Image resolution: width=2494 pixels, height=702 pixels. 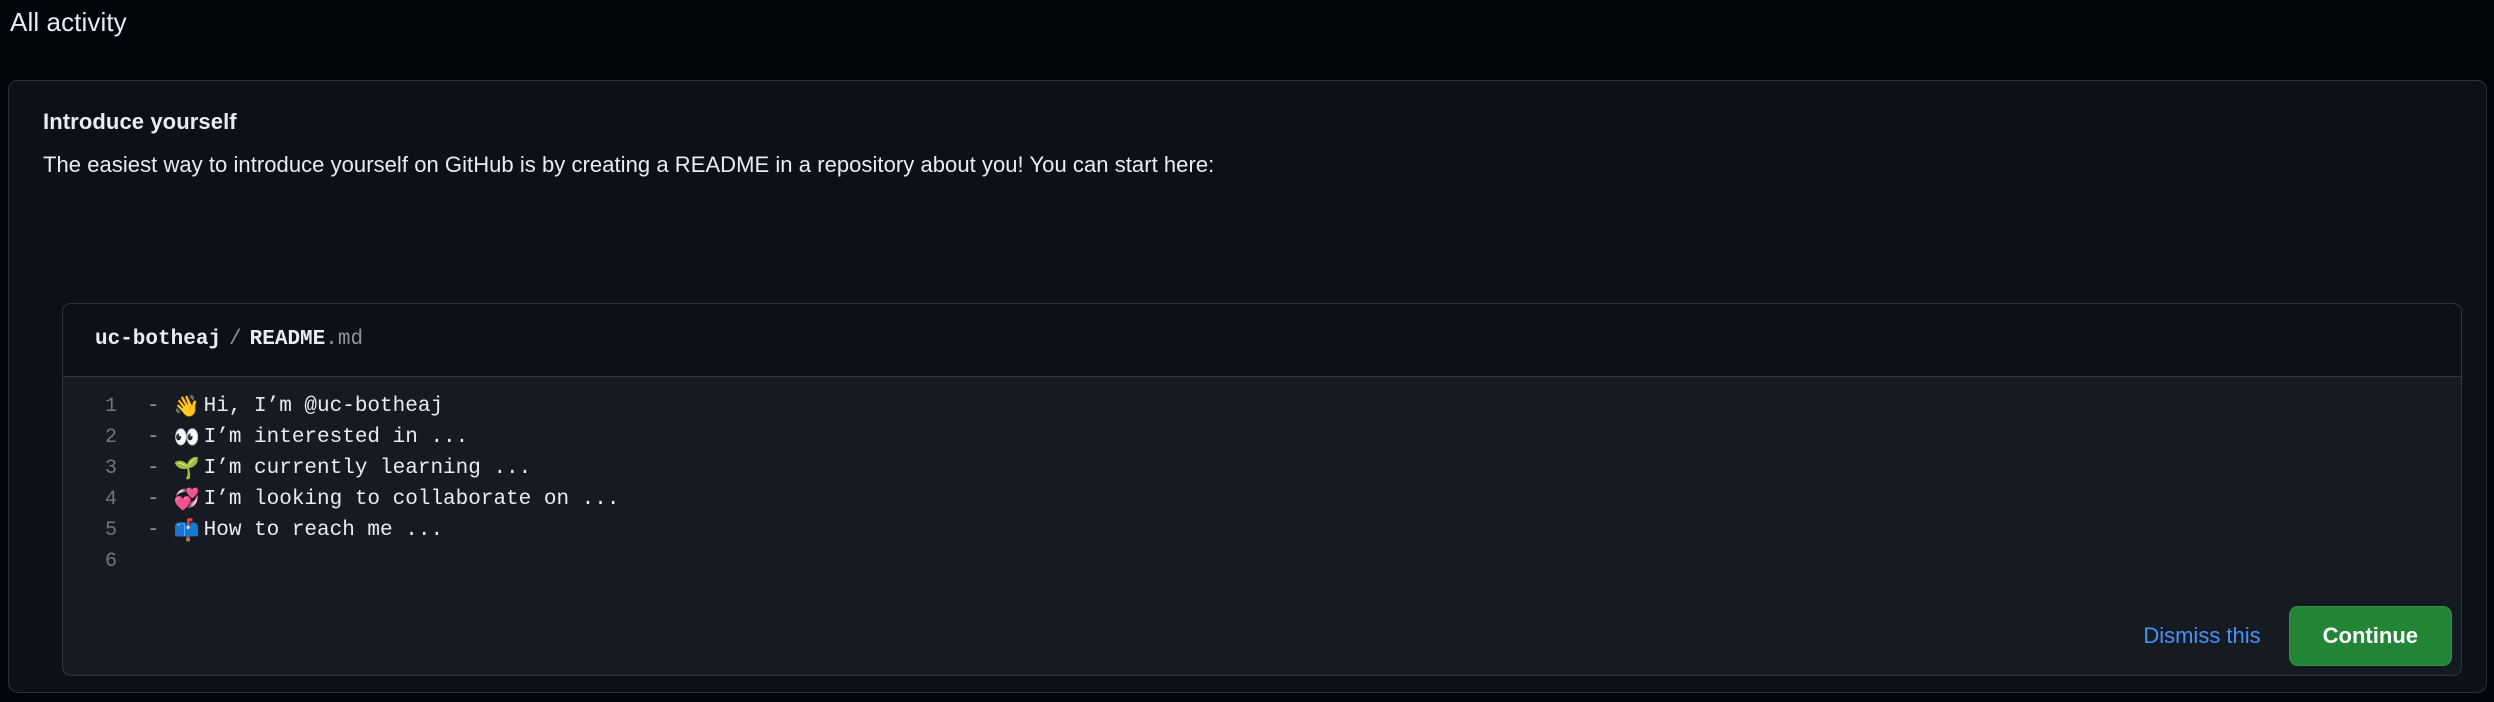 What do you see at coordinates (186, 468) in the screenshot?
I see `line-emoji-icon: 🌱` at bounding box center [186, 468].